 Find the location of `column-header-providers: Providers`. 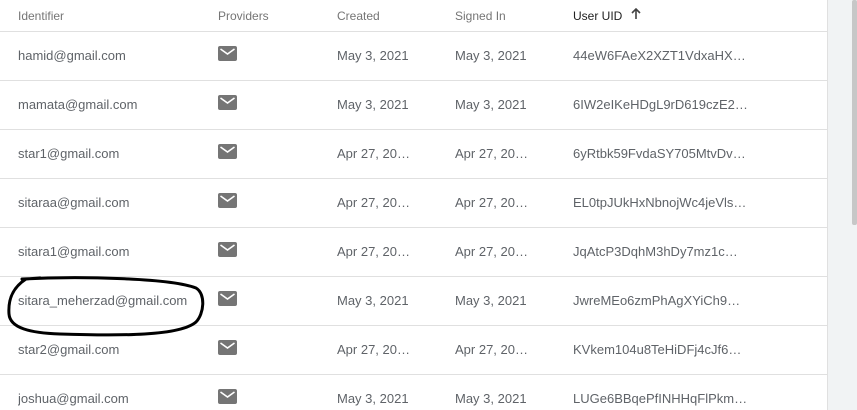

column-header-providers: Providers is located at coordinates (243, 16).